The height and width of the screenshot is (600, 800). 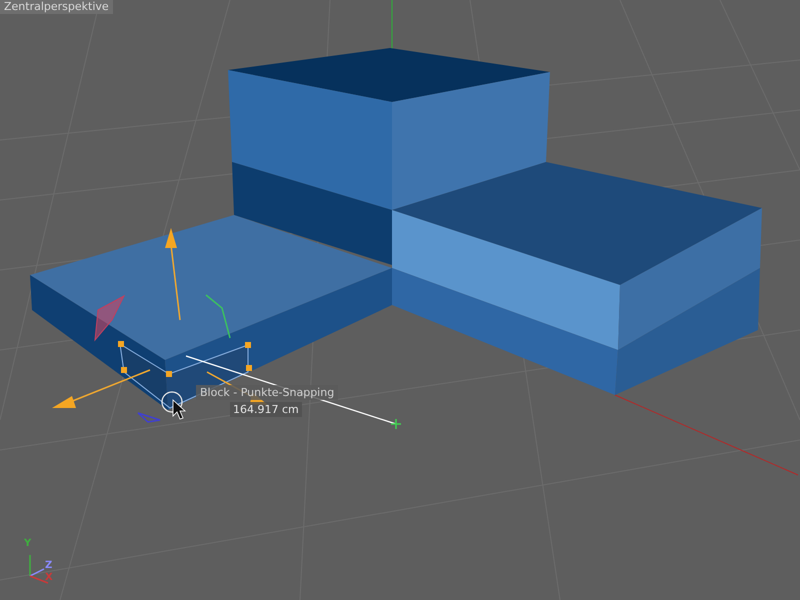 I want to click on viewport-title: Zentralperspektive, so click(x=56, y=7).